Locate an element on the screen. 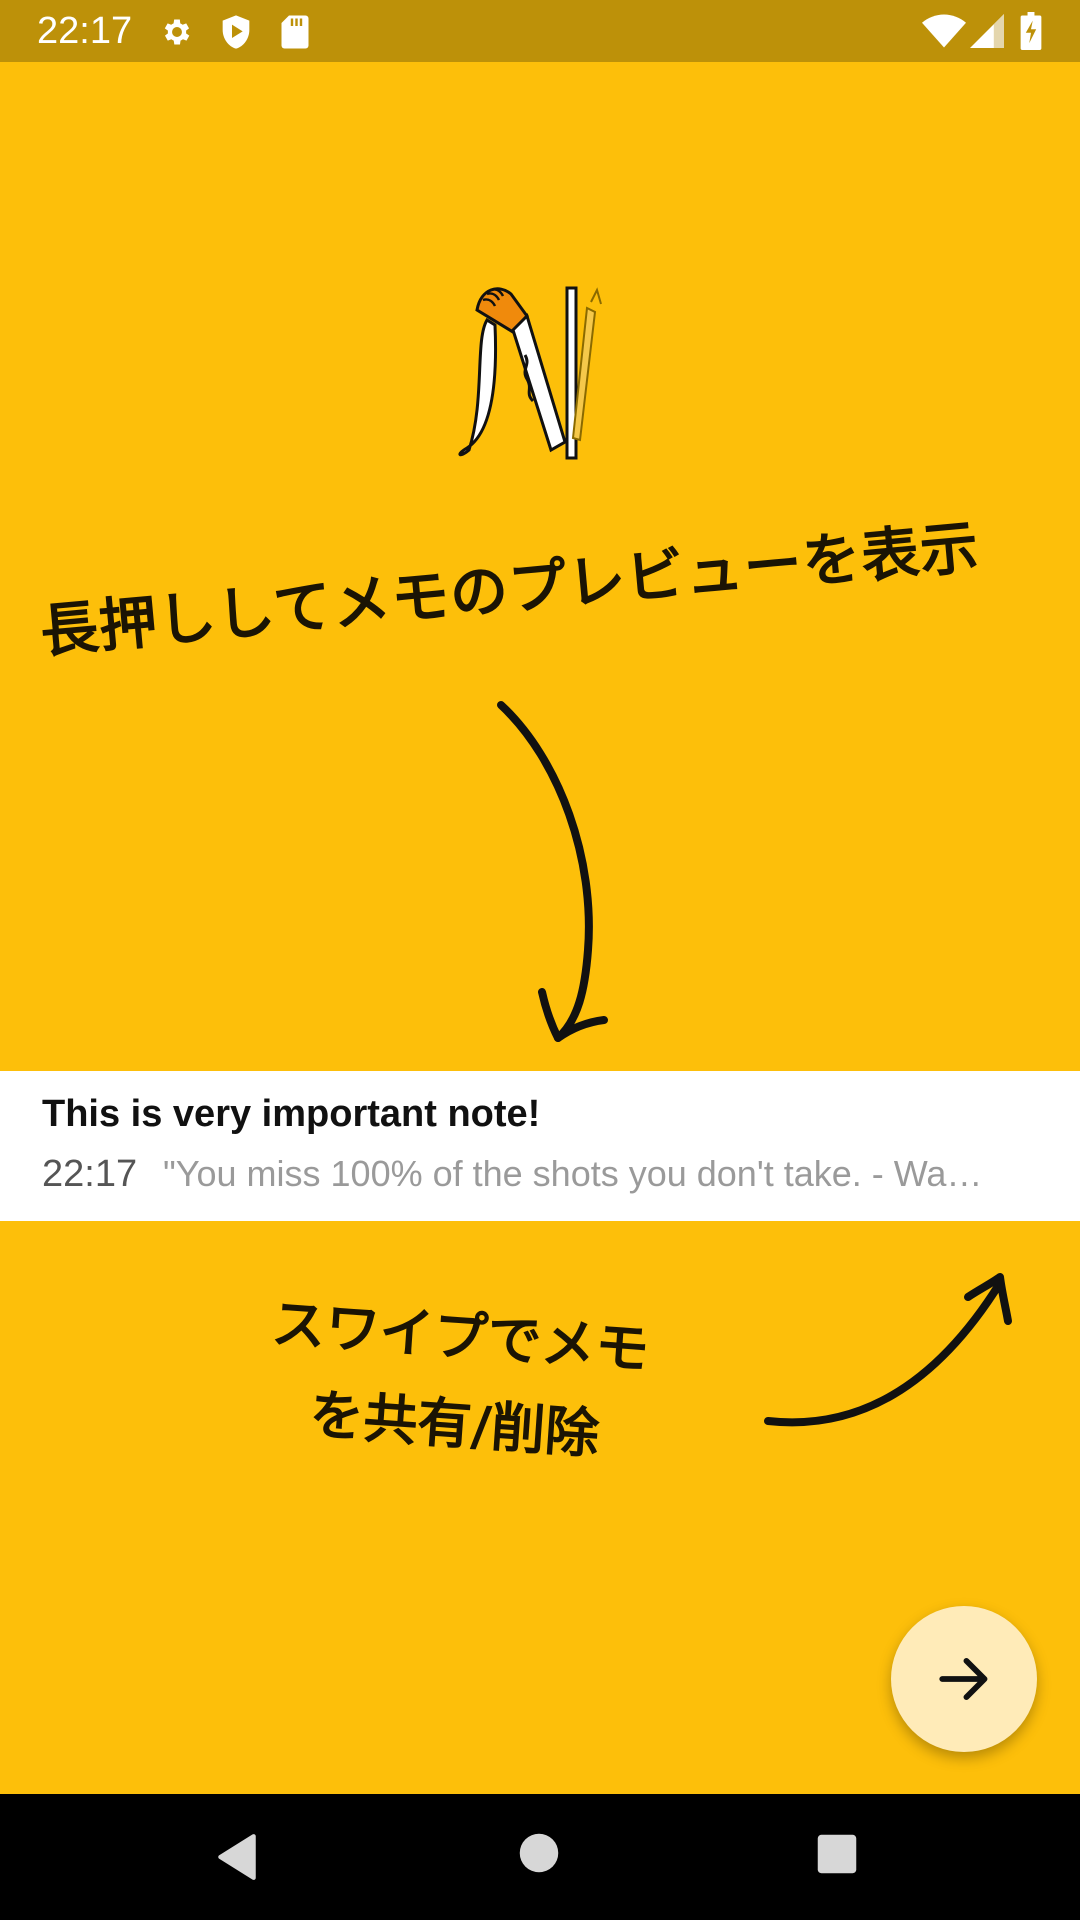 Image resolution: width=1080 pixels, height=1920 pixels. back-icon is located at coordinates (237, 1857).